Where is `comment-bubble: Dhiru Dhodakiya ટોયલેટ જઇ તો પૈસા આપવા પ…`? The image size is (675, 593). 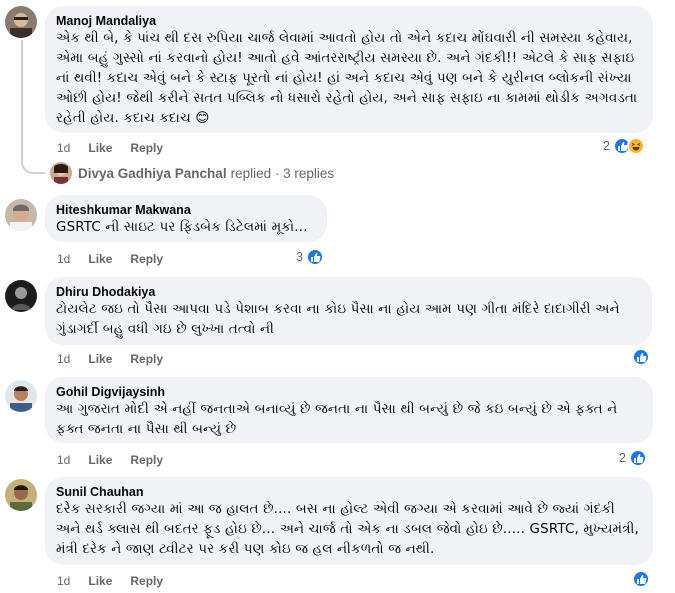
comment-bubble: Dhiru Dhodakiya ટોયલેટ જઇ તો પૈસા આપવા પ… is located at coordinates (348, 311).